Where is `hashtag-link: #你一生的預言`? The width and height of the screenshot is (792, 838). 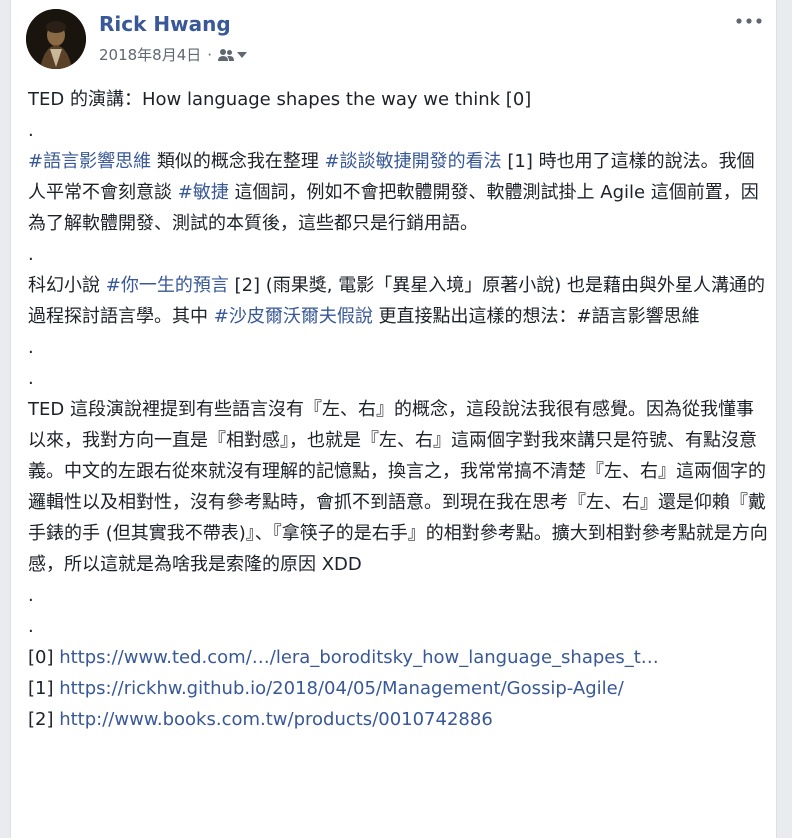
hashtag-link: #你一生的預言 is located at coordinates (167, 285).